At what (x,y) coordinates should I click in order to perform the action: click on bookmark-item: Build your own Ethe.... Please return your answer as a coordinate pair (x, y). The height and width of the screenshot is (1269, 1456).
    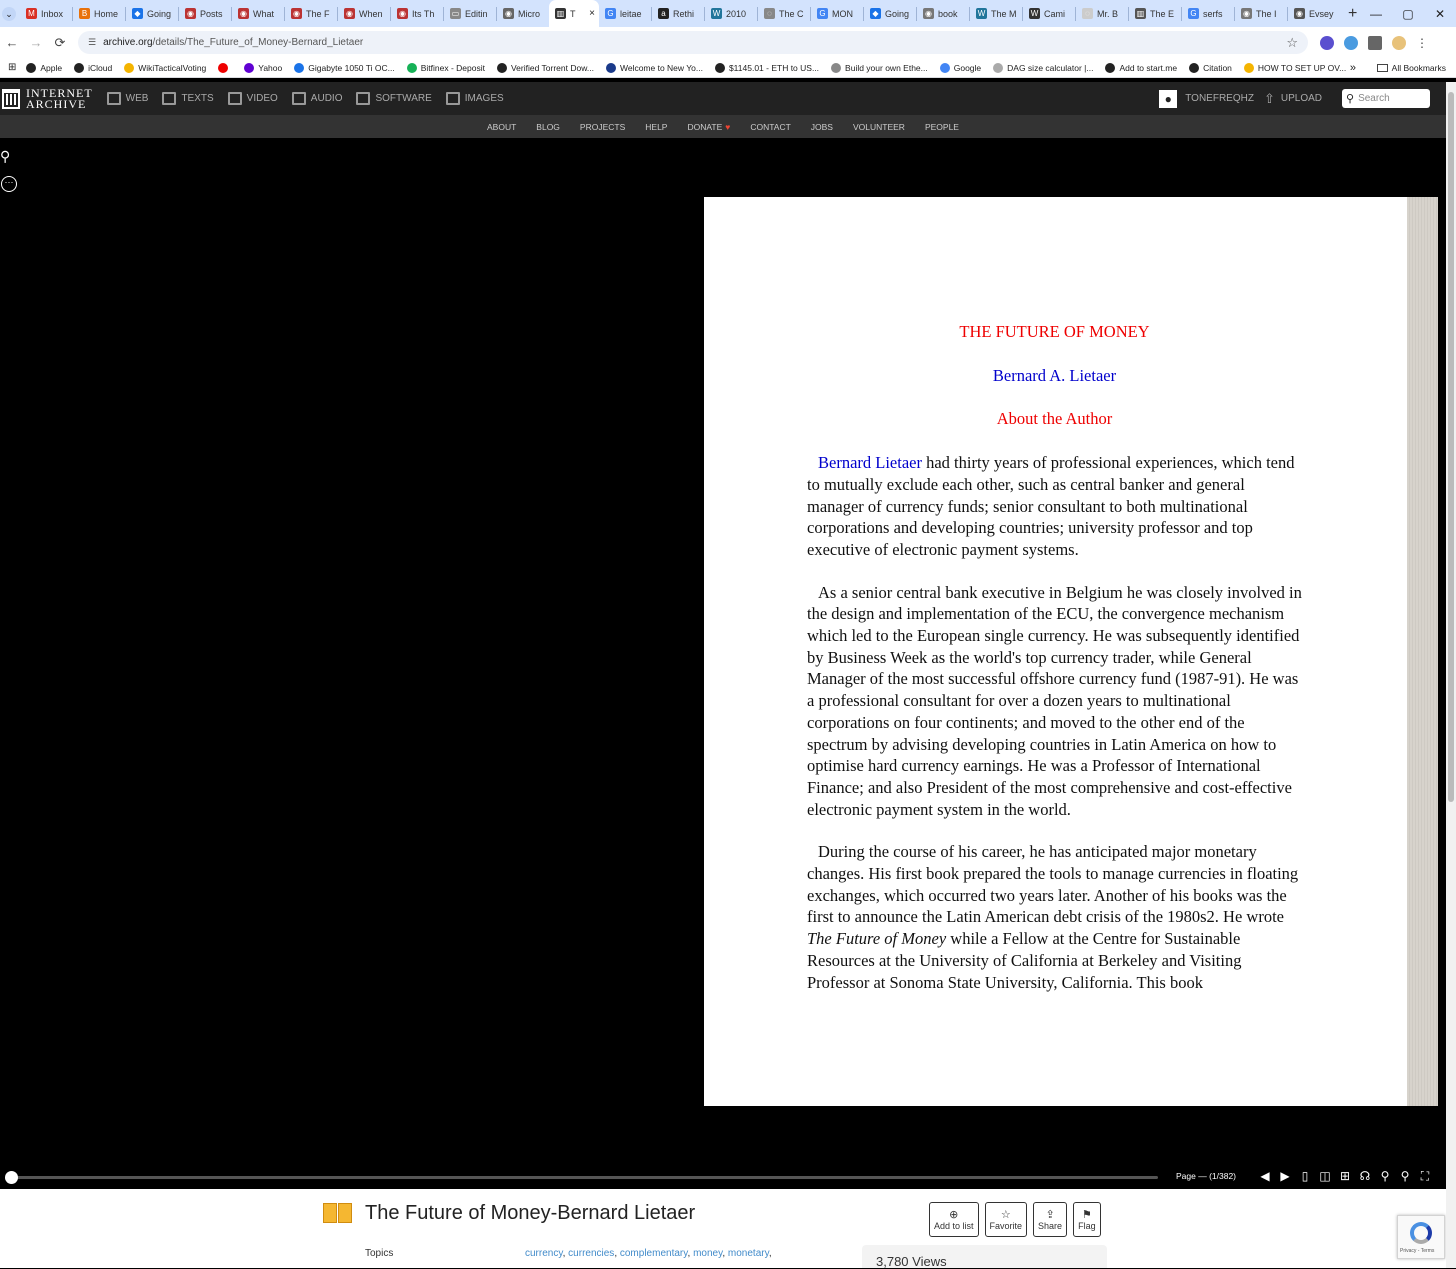
    Looking at the image, I should click on (879, 67).